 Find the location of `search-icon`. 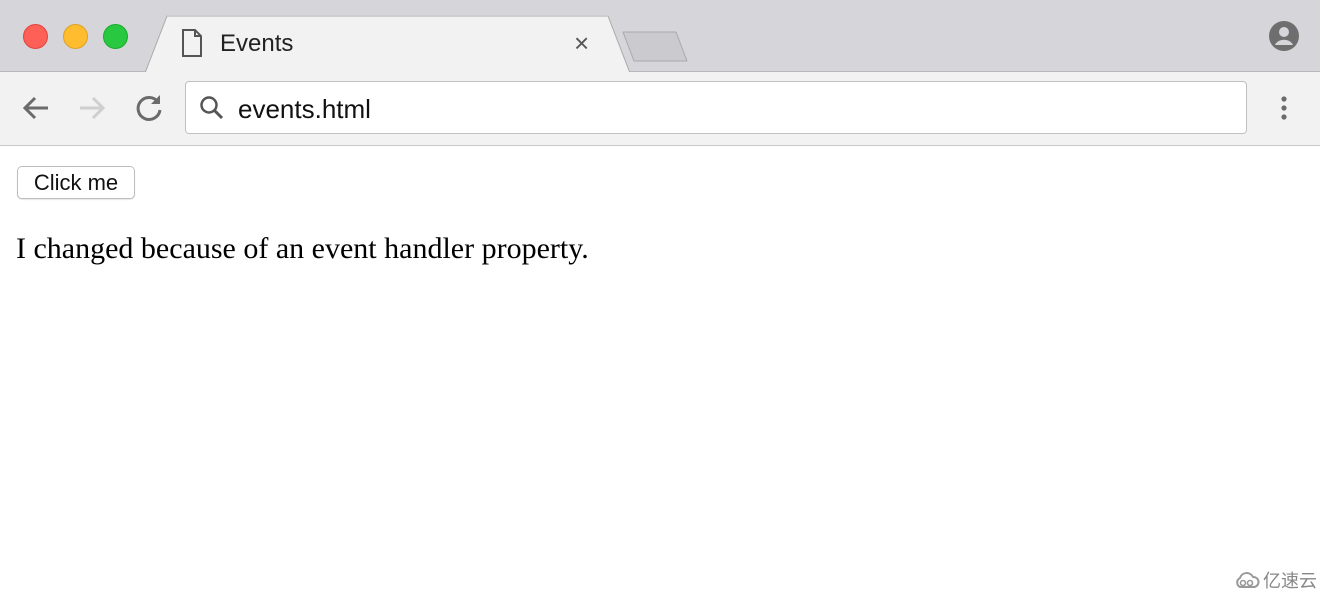

search-icon is located at coordinates (212, 108).